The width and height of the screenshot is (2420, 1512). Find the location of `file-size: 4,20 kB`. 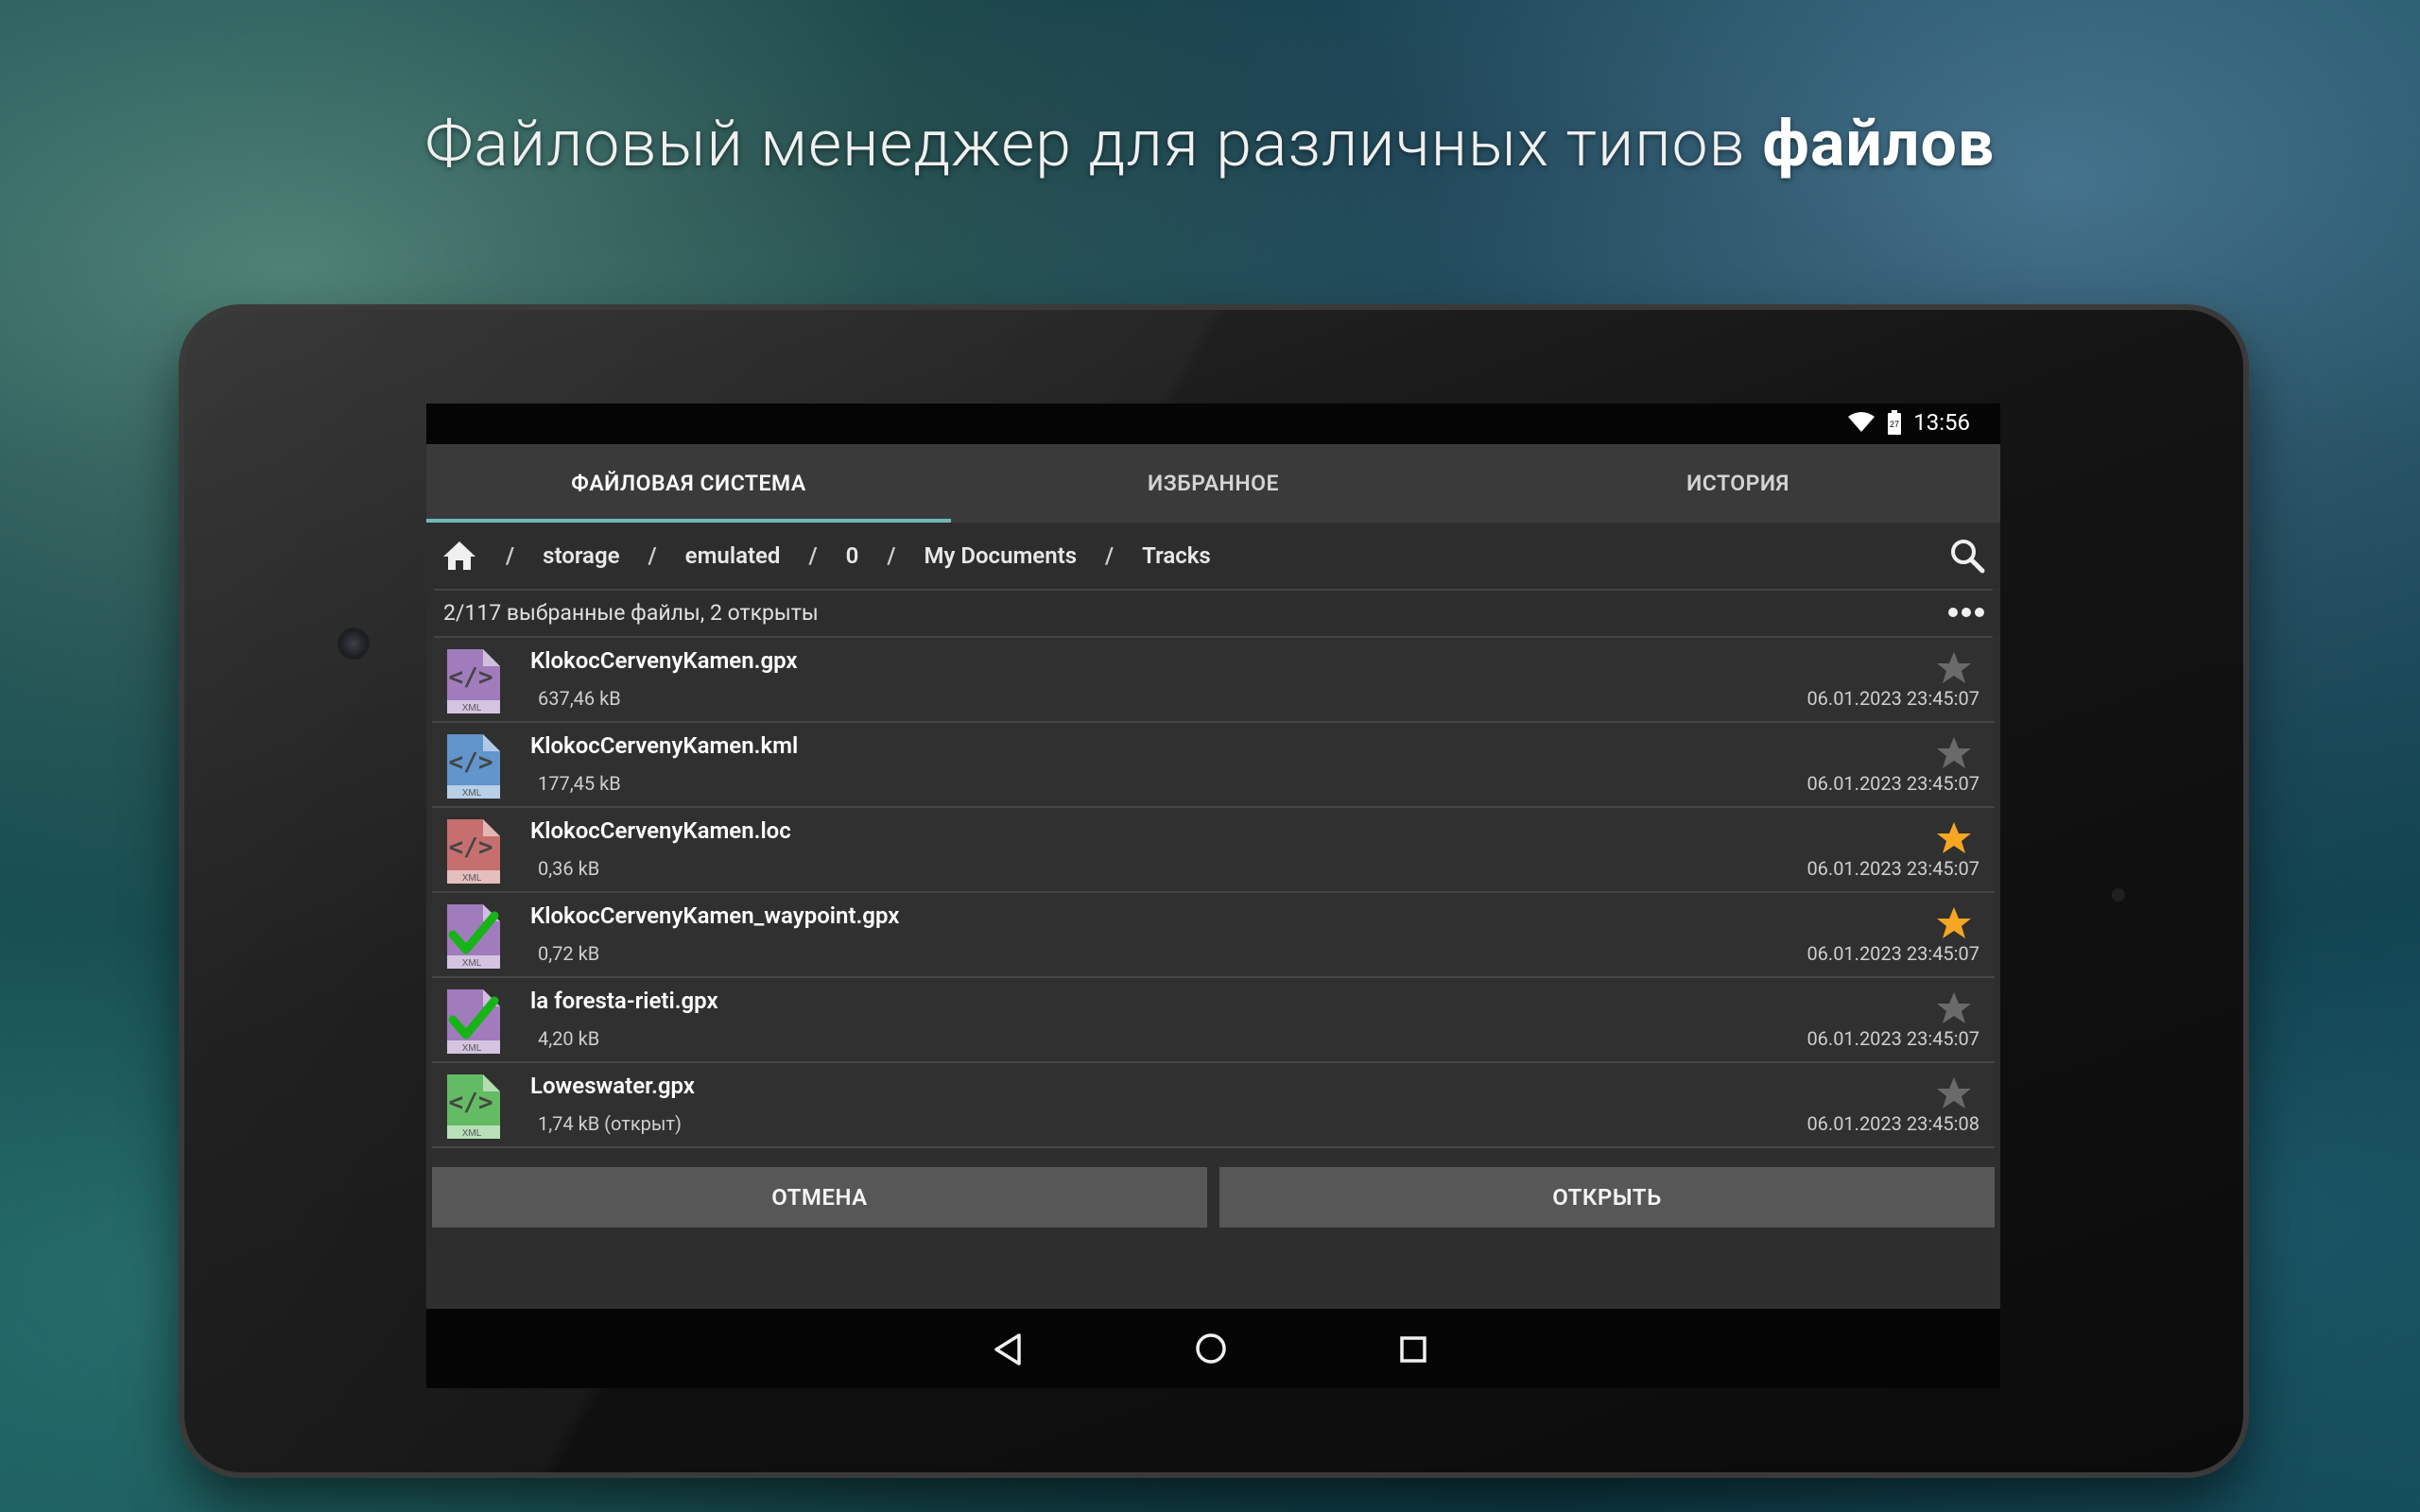

file-size: 4,20 kB is located at coordinates (569, 1038).